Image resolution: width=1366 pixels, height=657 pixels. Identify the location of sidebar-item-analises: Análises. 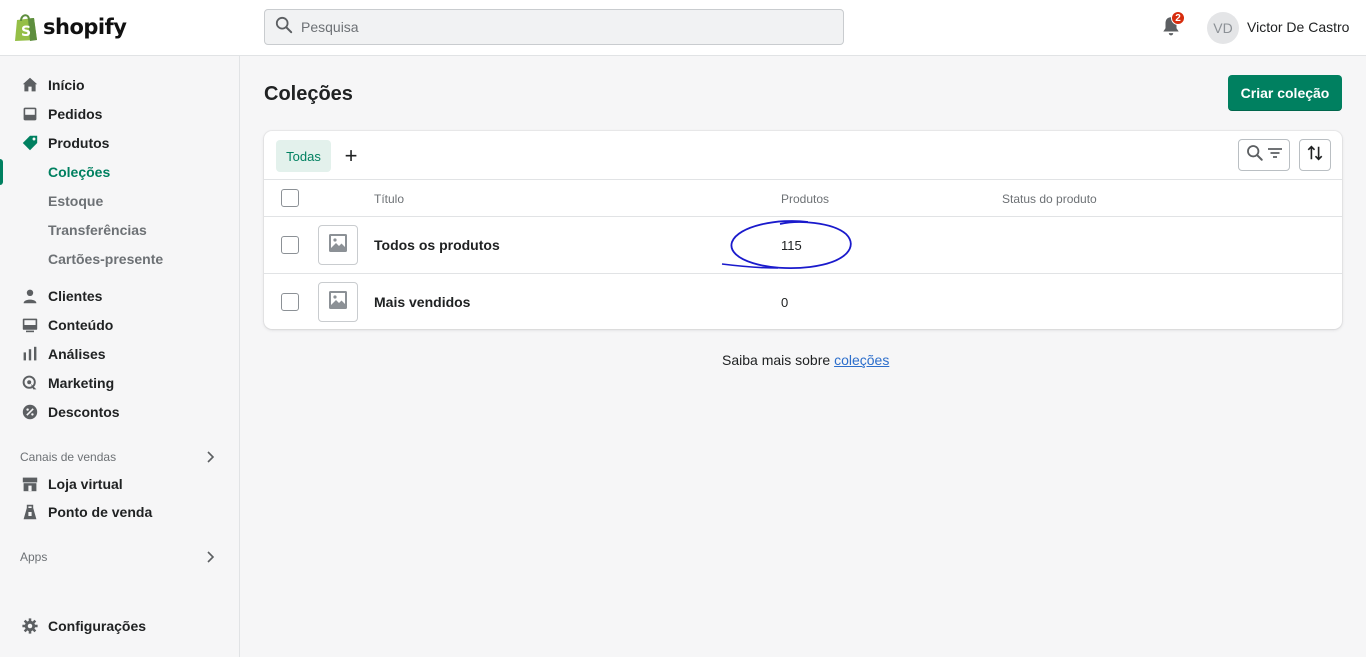
(120, 354).